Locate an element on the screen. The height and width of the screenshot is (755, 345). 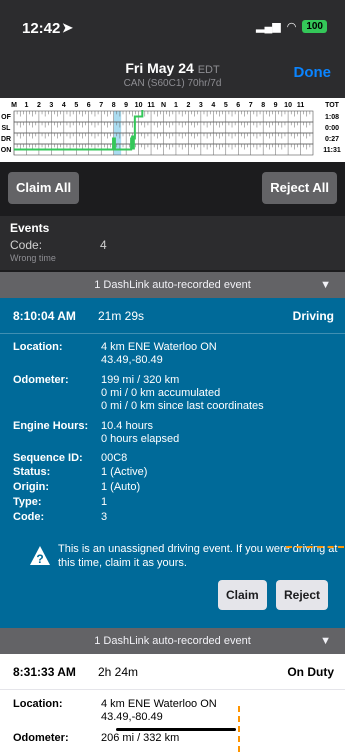
reject-button: Reject is located at coordinates (302, 595).